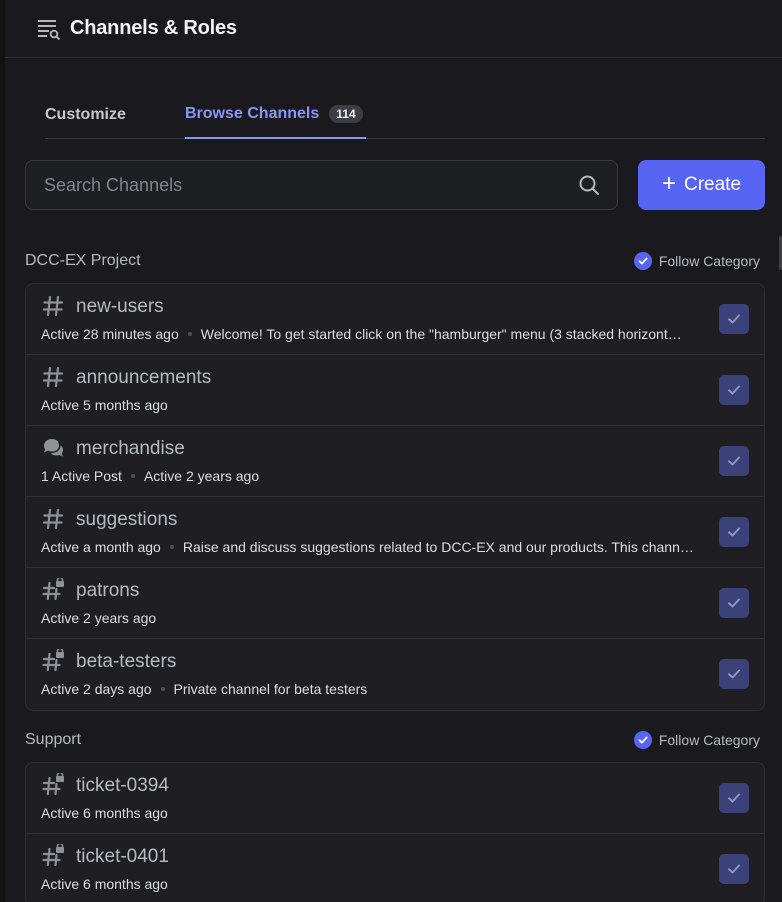 This screenshot has width=782, height=902. I want to click on page-header: Channels & Roles, so click(393, 29).